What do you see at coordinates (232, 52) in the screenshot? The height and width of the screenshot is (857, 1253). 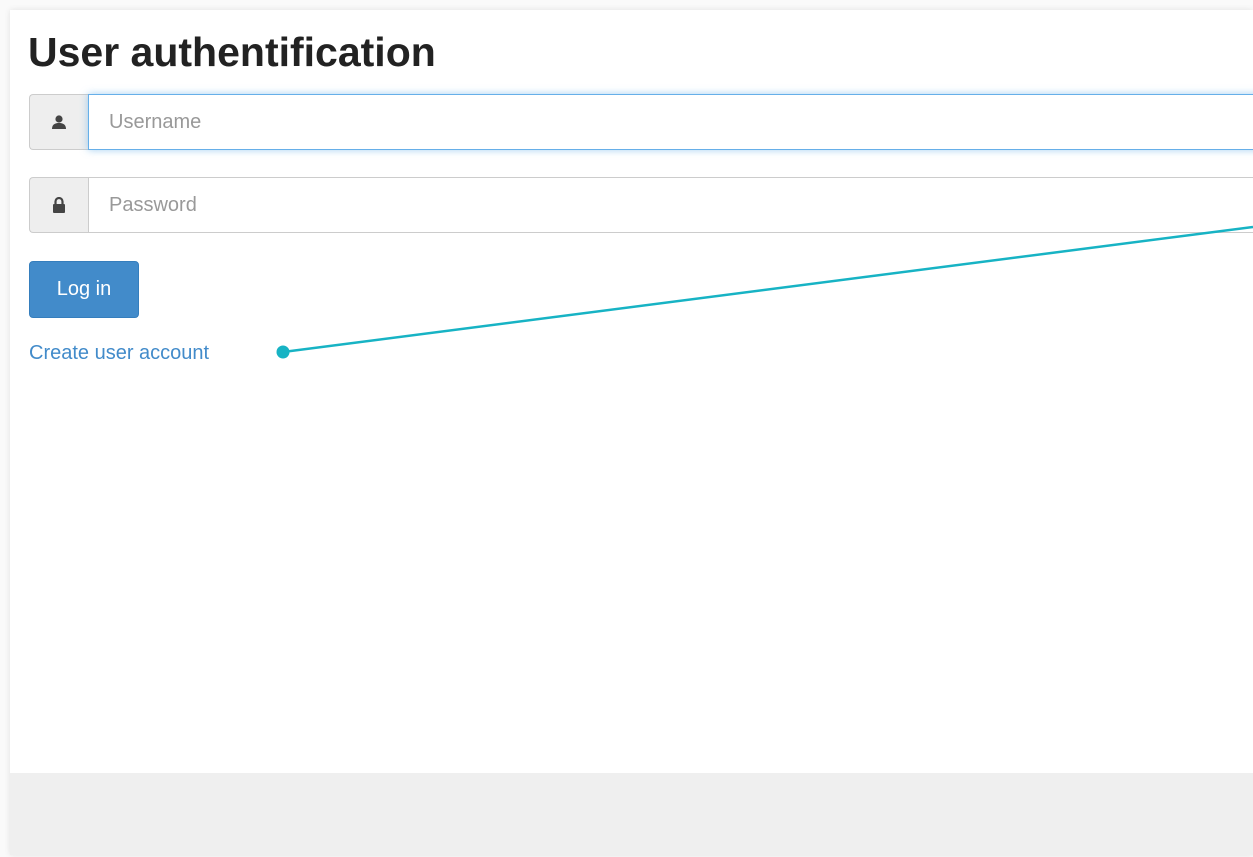 I see `page-title: User authentification` at bounding box center [232, 52].